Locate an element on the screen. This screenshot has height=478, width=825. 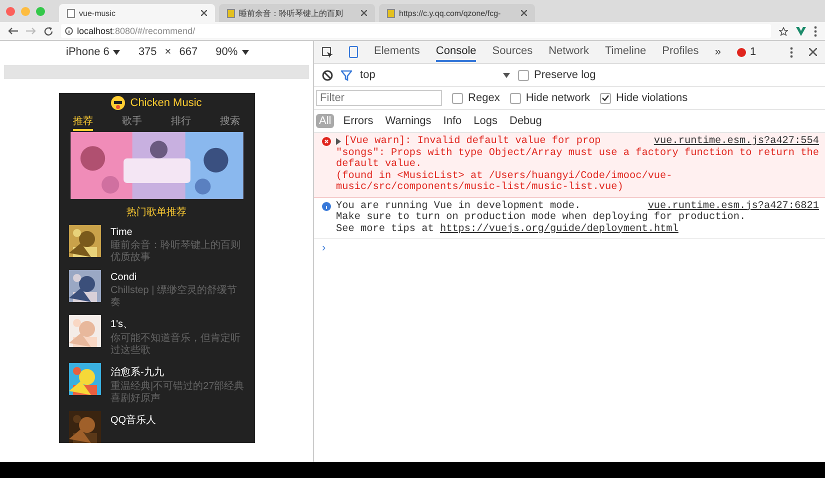
level-filter: Info is located at coordinates (452, 121).